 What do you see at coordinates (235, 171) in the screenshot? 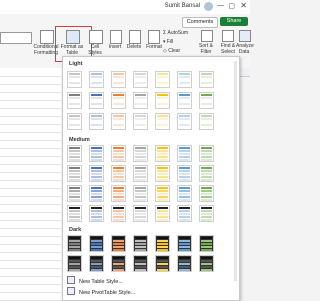
I see `gallery-scrollbar` at bounding box center [235, 171].